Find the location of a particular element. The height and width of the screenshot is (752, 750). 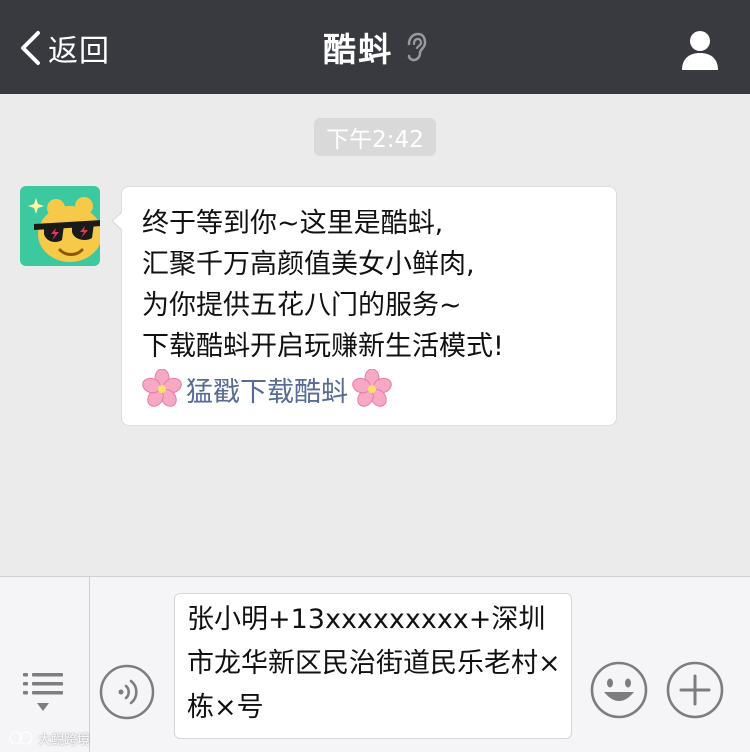

avatar is located at coordinates (60, 226).